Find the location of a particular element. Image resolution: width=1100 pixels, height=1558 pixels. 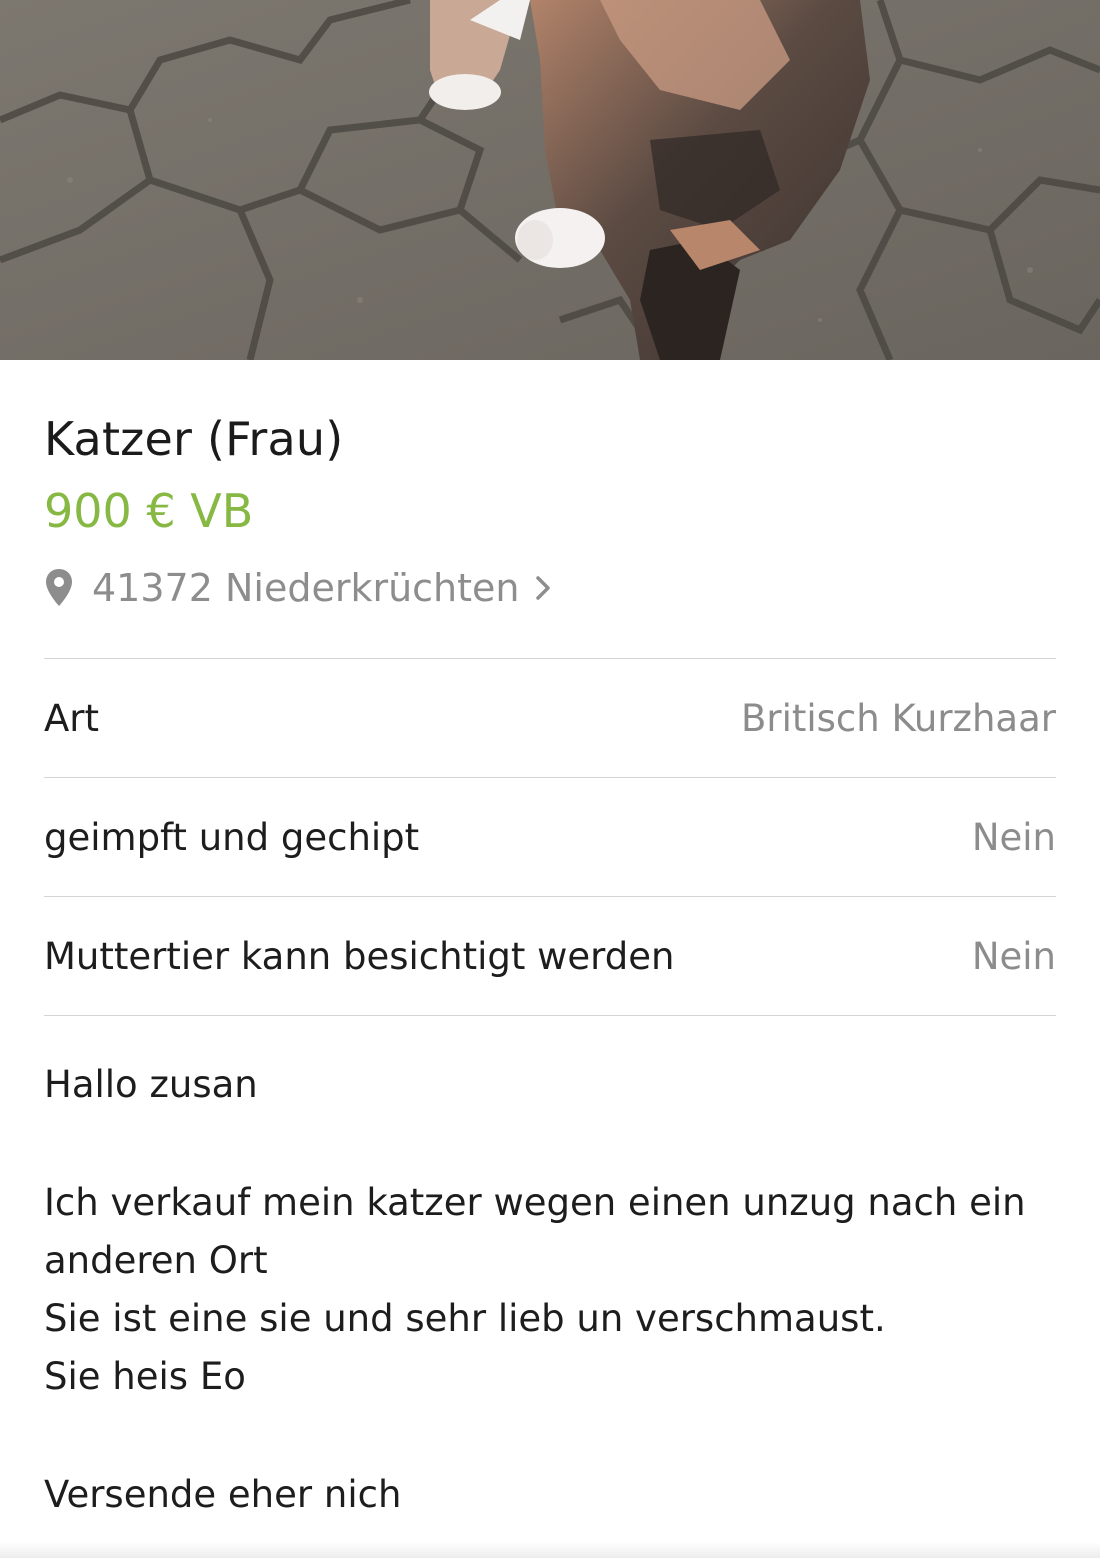

description-greeting: Hallo zusan is located at coordinates (151, 1084).